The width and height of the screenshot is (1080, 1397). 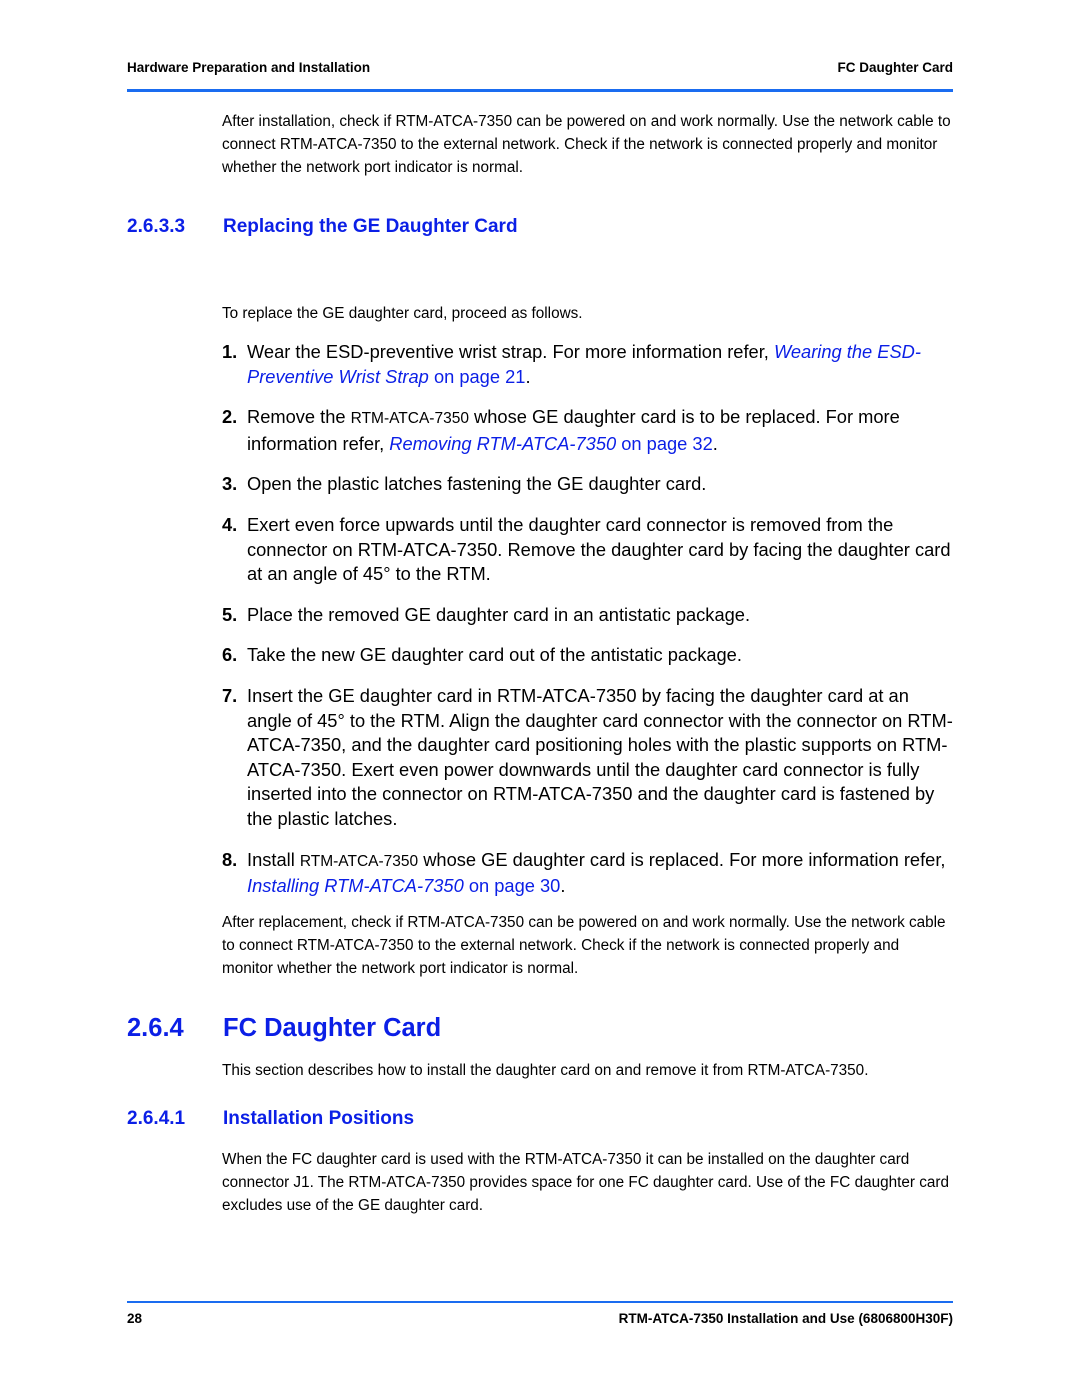 What do you see at coordinates (230, 614) in the screenshot?
I see `step-number: 5.` at bounding box center [230, 614].